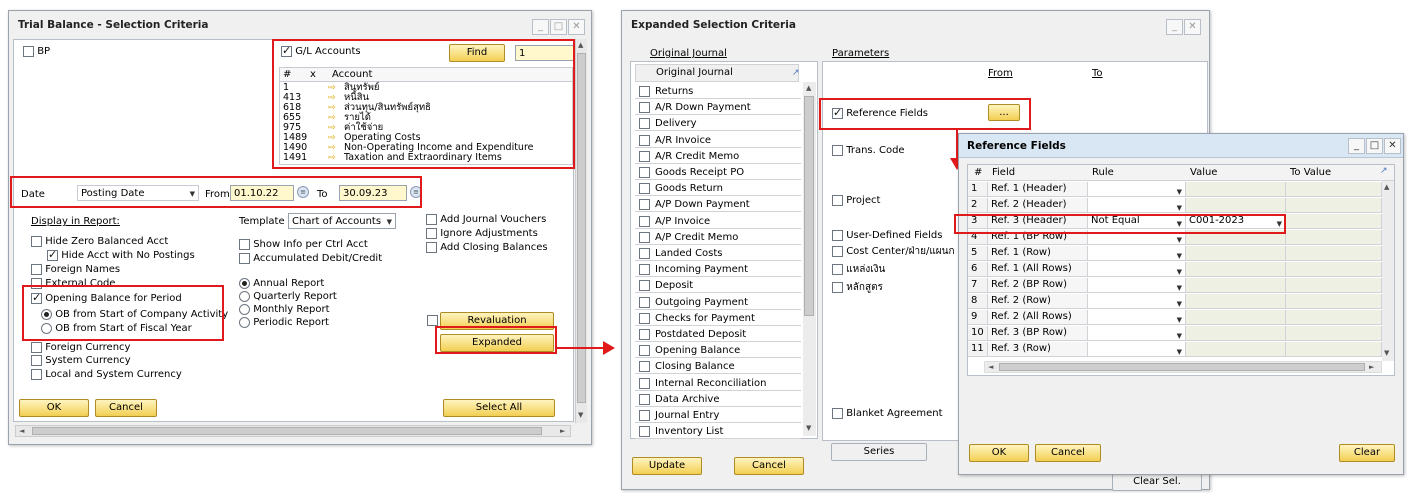  I want to click on value-input: C001-2023 ▼, so click(1236, 221).